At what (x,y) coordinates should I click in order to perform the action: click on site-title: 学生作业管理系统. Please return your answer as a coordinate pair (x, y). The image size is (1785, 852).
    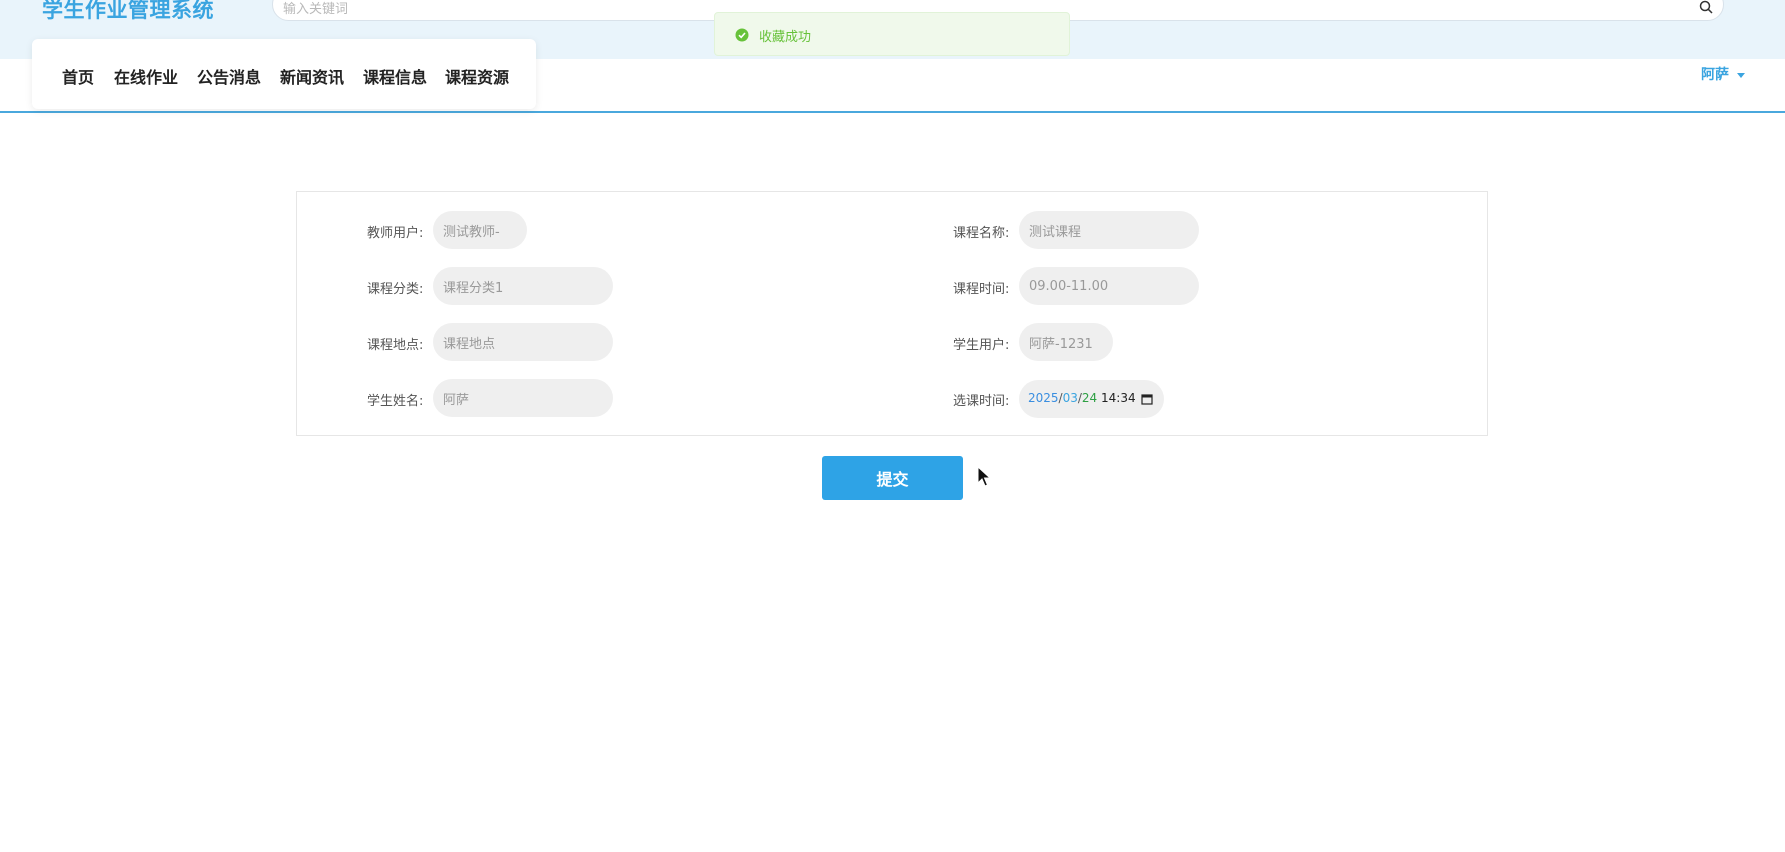
    Looking at the image, I should click on (128, 12).